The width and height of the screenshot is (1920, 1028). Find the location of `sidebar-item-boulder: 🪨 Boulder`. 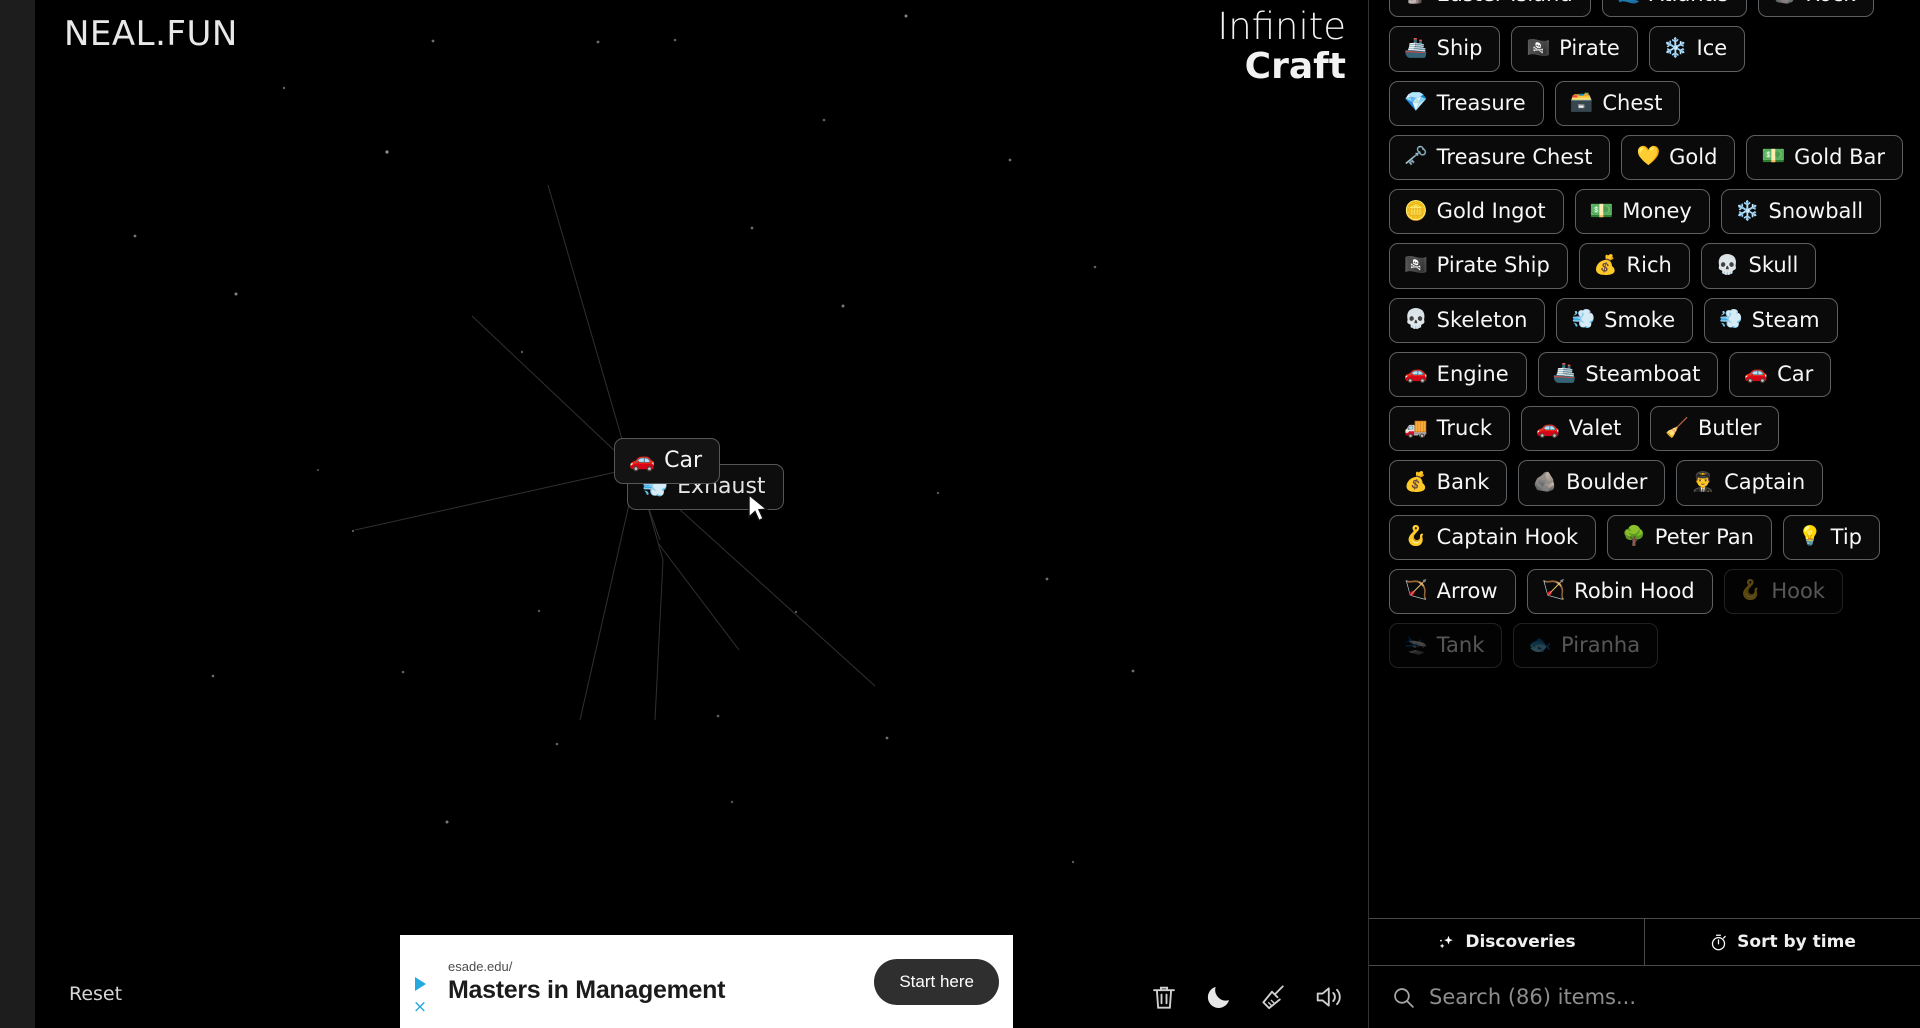

sidebar-item-boulder: 🪨 Boulder is located at coordinates (1592, 483).